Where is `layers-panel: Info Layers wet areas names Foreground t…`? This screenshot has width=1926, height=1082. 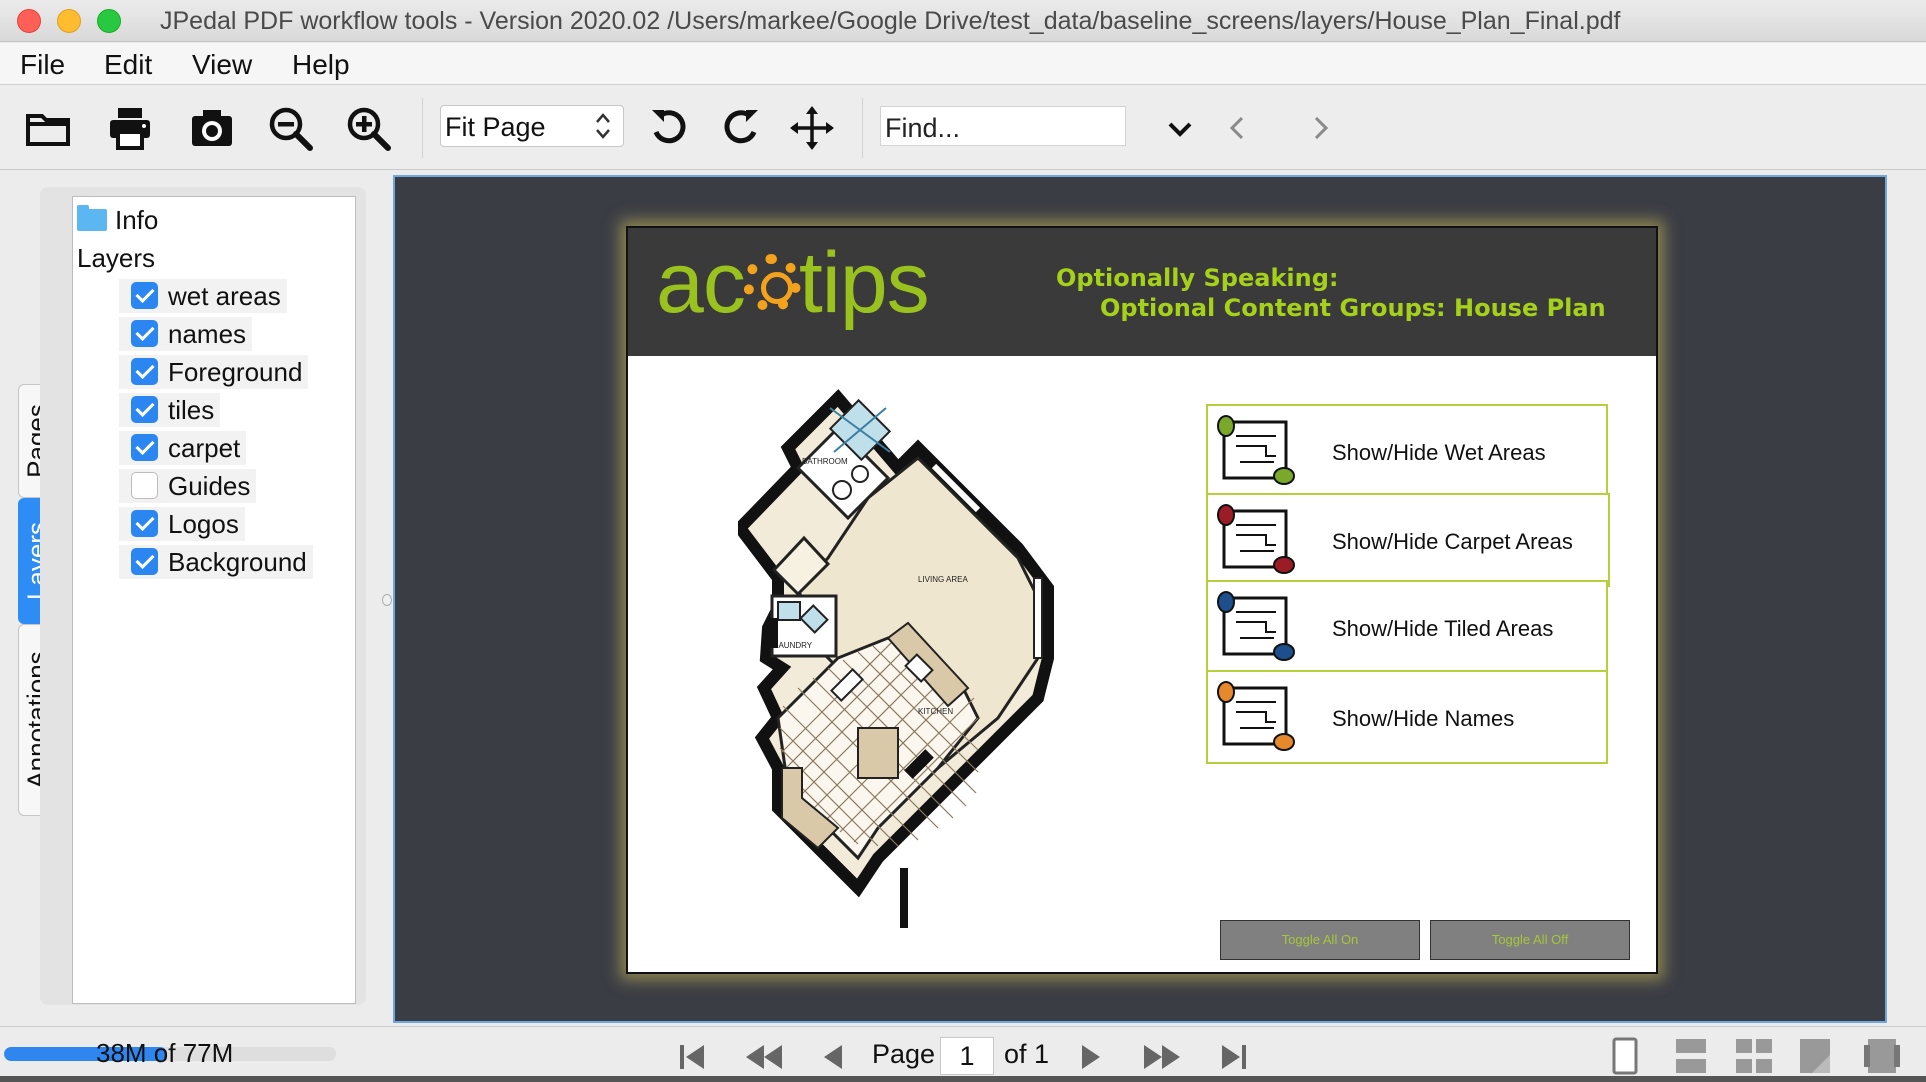
layers-panel: Info Layers wet areas names Foreground t… is located at coordinates (214, 600).